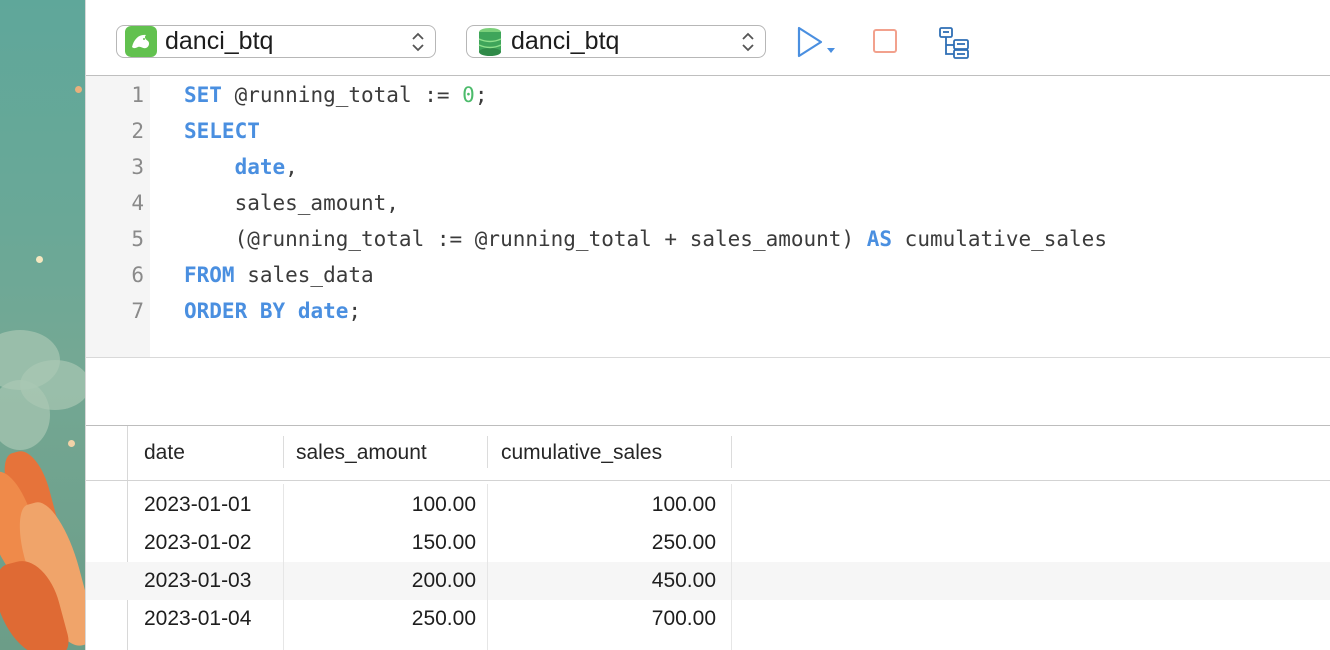 This screenshot has width=1330, height=650. What do you see at coordinates (468, 95) in the screenshot?
I see `sql-number: 0` at bounding box center [468, 95].